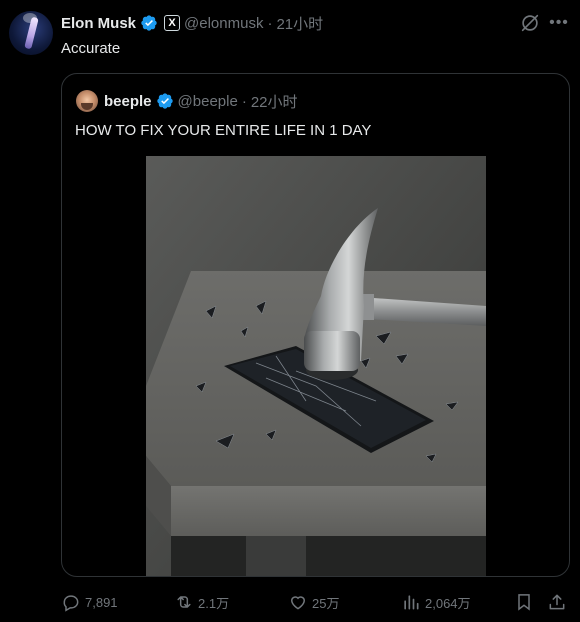  Describe the element at coordinates (98, 23) in the screenshot. I see `author-name: Elon Musk` at that location.